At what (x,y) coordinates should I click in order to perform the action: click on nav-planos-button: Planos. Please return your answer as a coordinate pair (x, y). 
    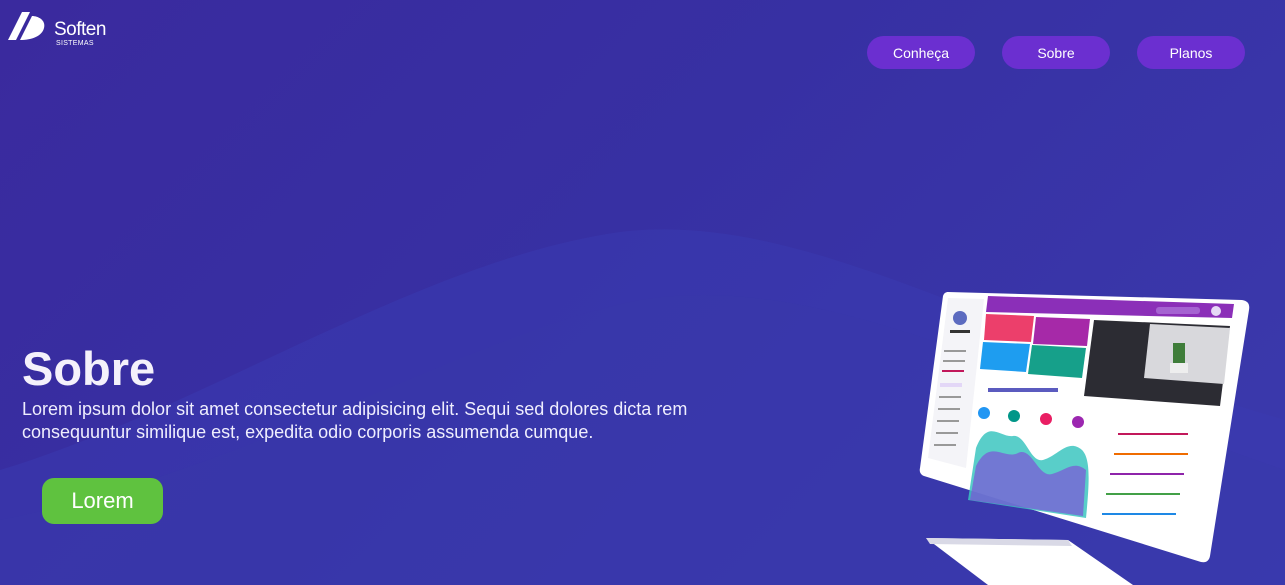
    Looking at the image, I should click on (1191, 52).